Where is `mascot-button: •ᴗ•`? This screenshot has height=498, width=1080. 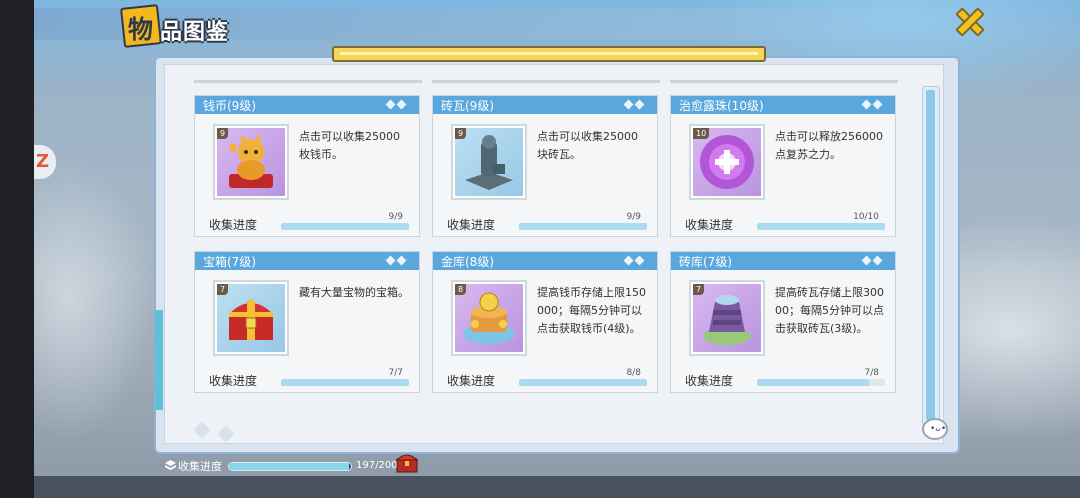 mascot-button: •ᴗ• is located at coordinates (935, 429).